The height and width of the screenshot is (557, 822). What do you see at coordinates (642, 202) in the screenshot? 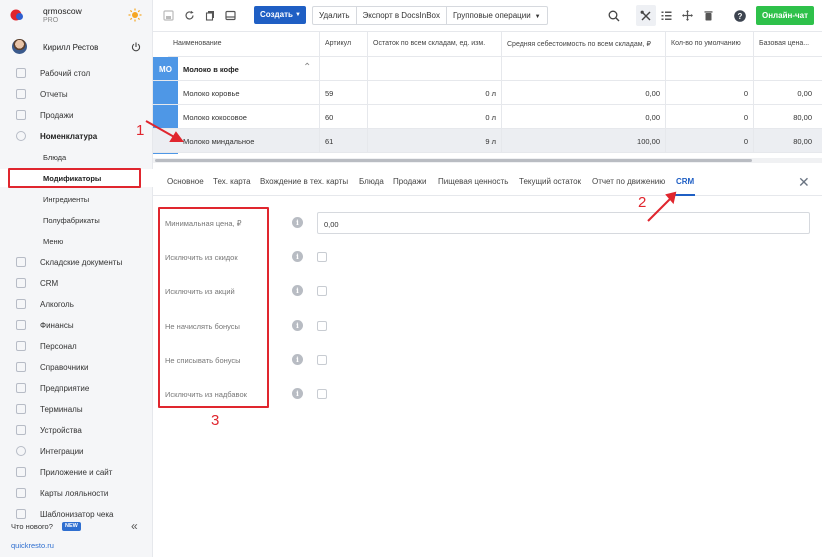
I see `annotation-number-2: 2` at bounding box center [642, 202].